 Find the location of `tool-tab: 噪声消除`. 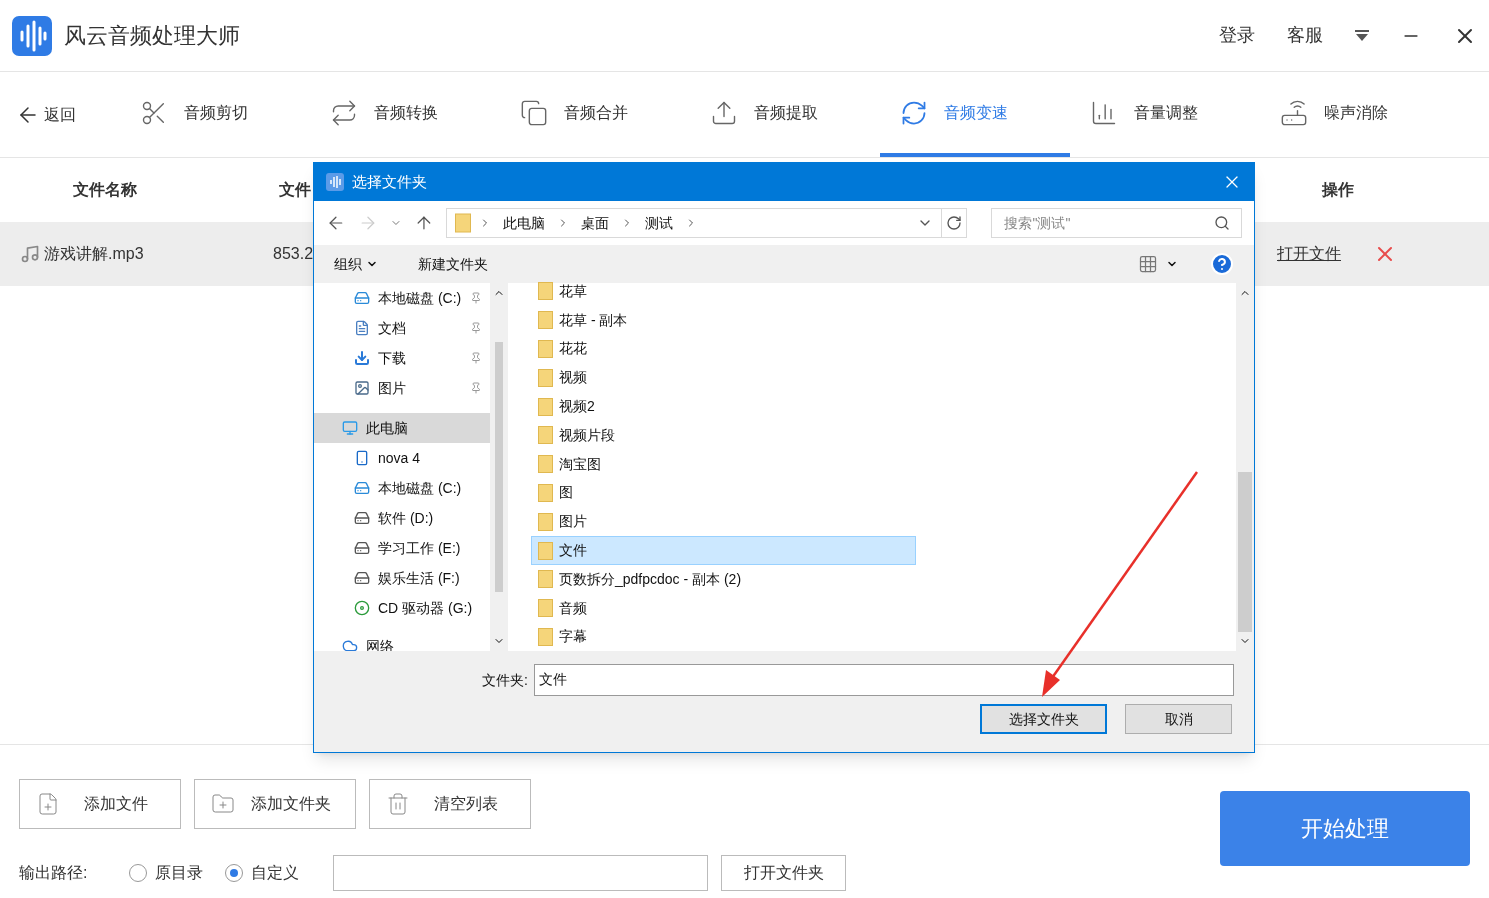

tool-tab: 噪声消除 is located at coordinates (1355, 114).